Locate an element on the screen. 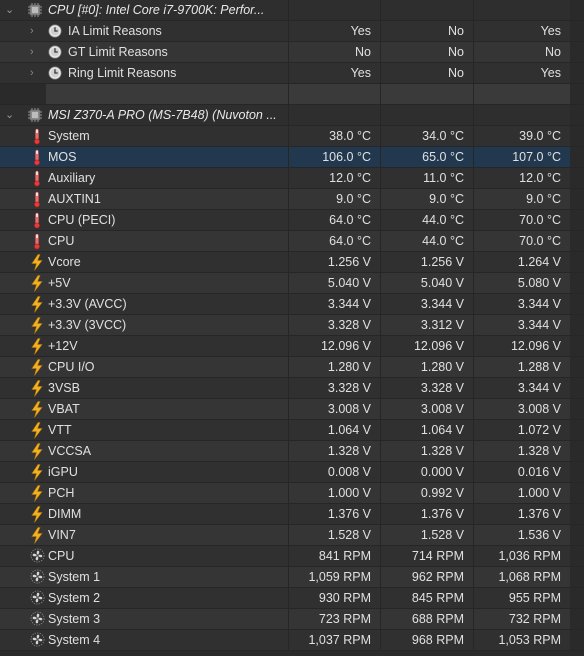  max-value: 0.016 V is located at coordinates (521, 472).